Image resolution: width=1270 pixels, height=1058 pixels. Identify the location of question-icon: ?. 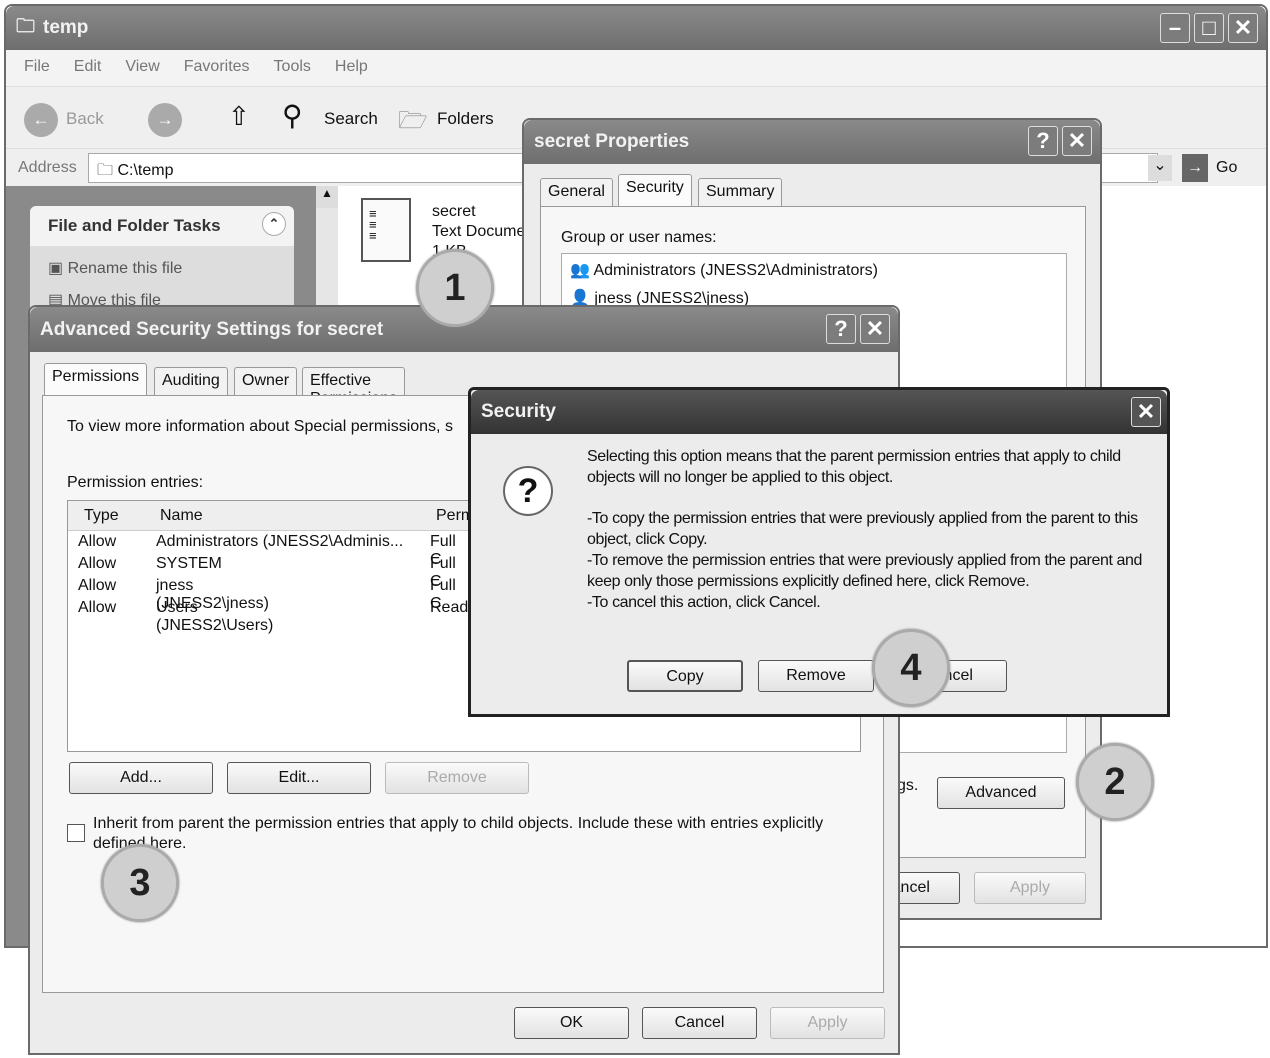
(528, 491).